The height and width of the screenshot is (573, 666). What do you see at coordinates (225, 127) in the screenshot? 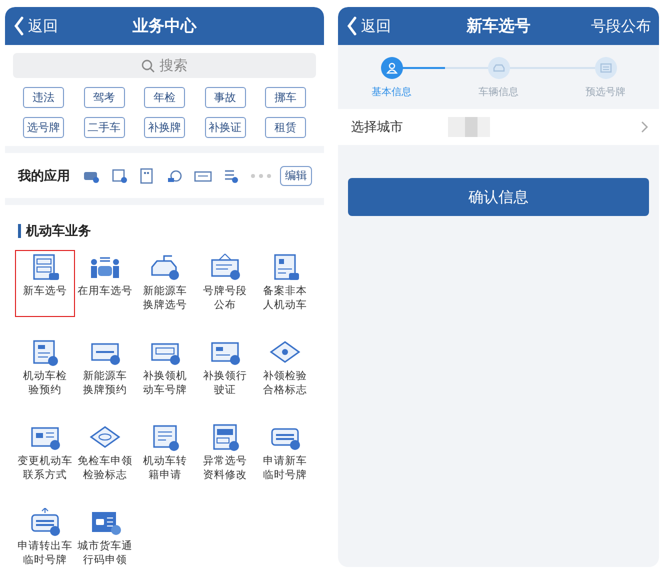
I see `category-tag: 补换证` at bounding box center [225, 127].